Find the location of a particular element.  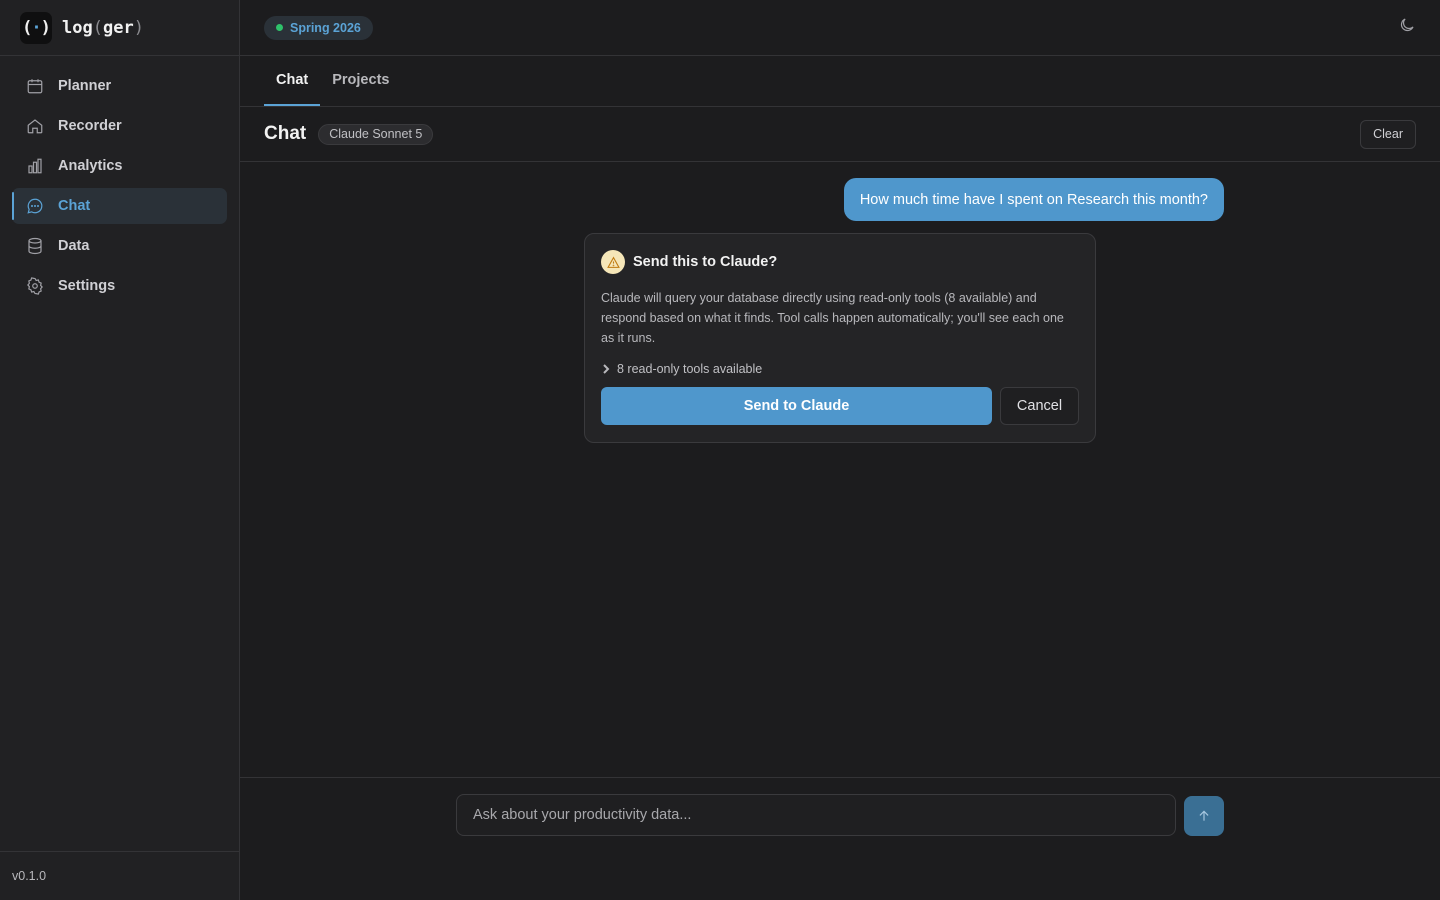

arrow-up-icon is located at coordinates (1204, 815).